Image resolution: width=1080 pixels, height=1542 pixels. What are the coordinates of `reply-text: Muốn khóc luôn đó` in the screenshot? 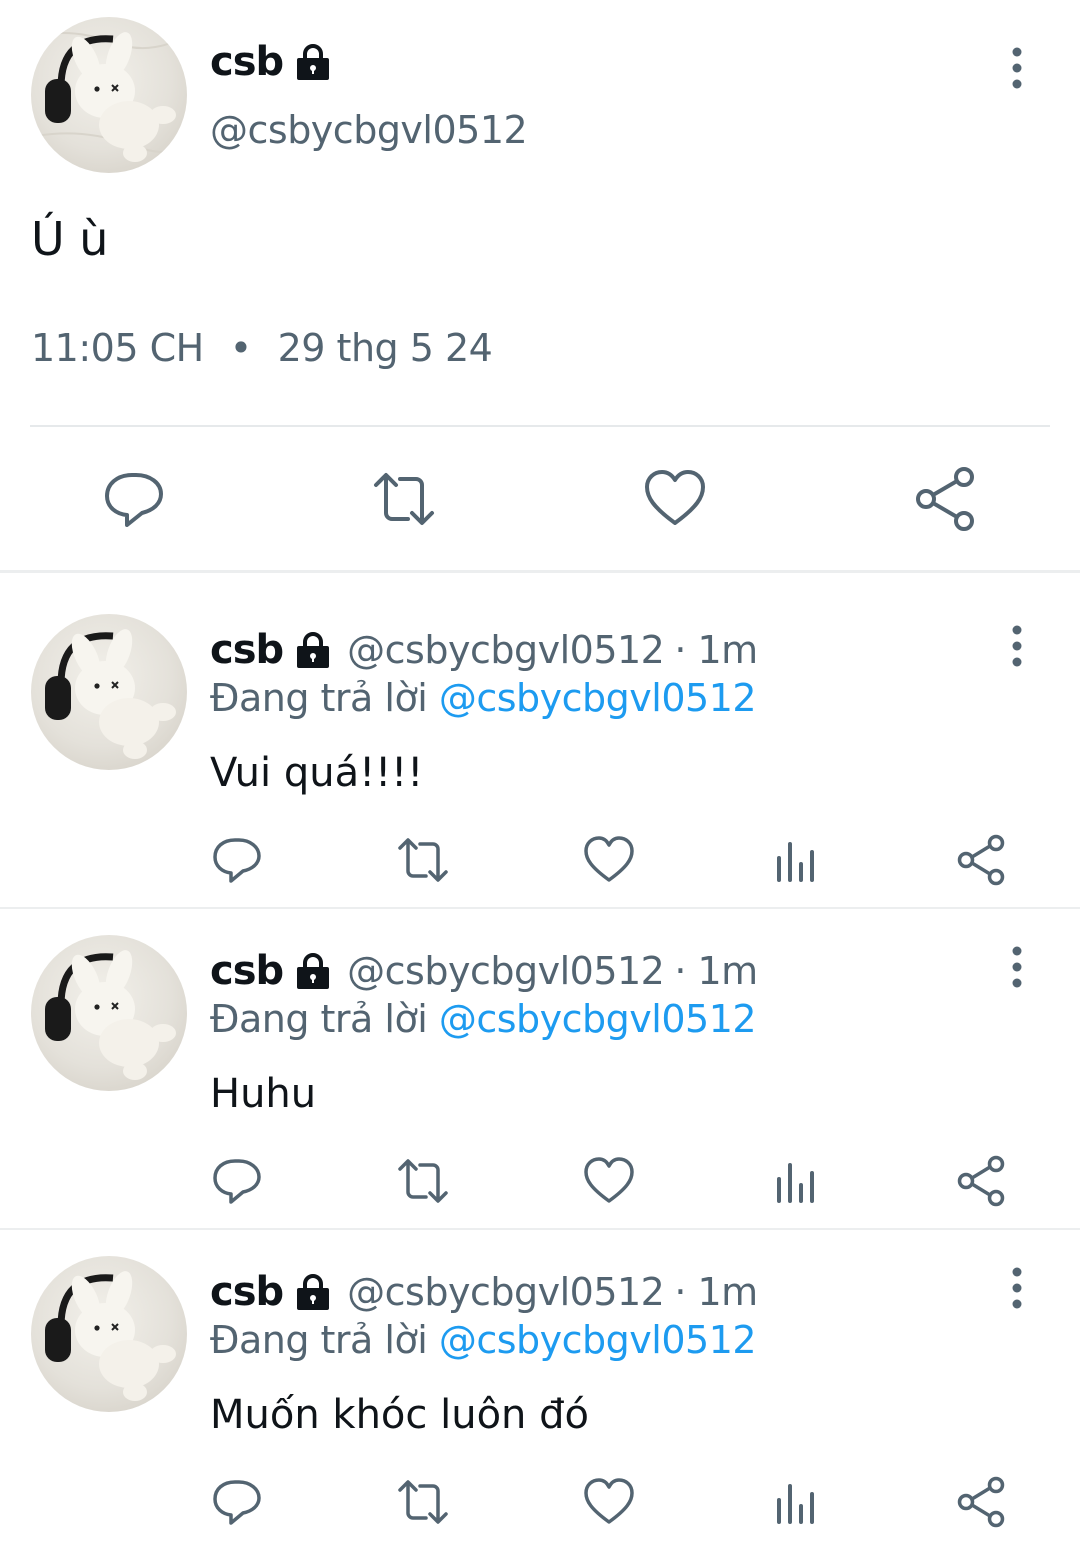 It's located at (399, 1415).